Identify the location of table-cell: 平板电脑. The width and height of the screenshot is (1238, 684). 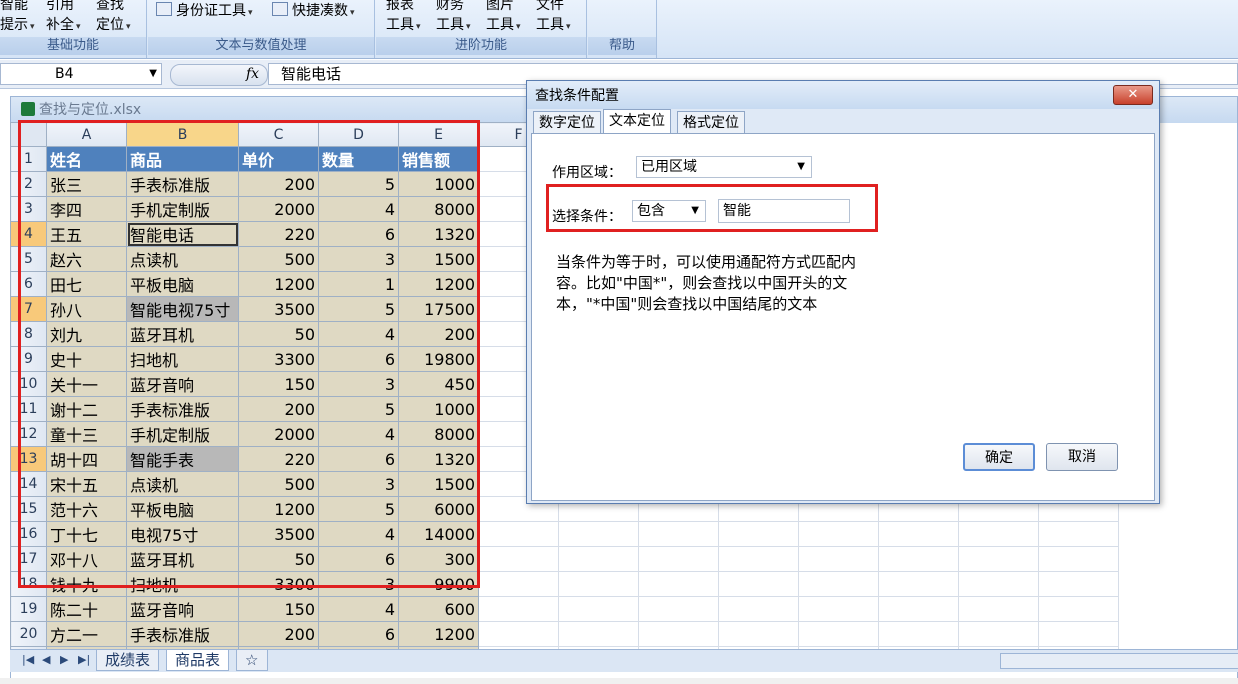
(182, 509).